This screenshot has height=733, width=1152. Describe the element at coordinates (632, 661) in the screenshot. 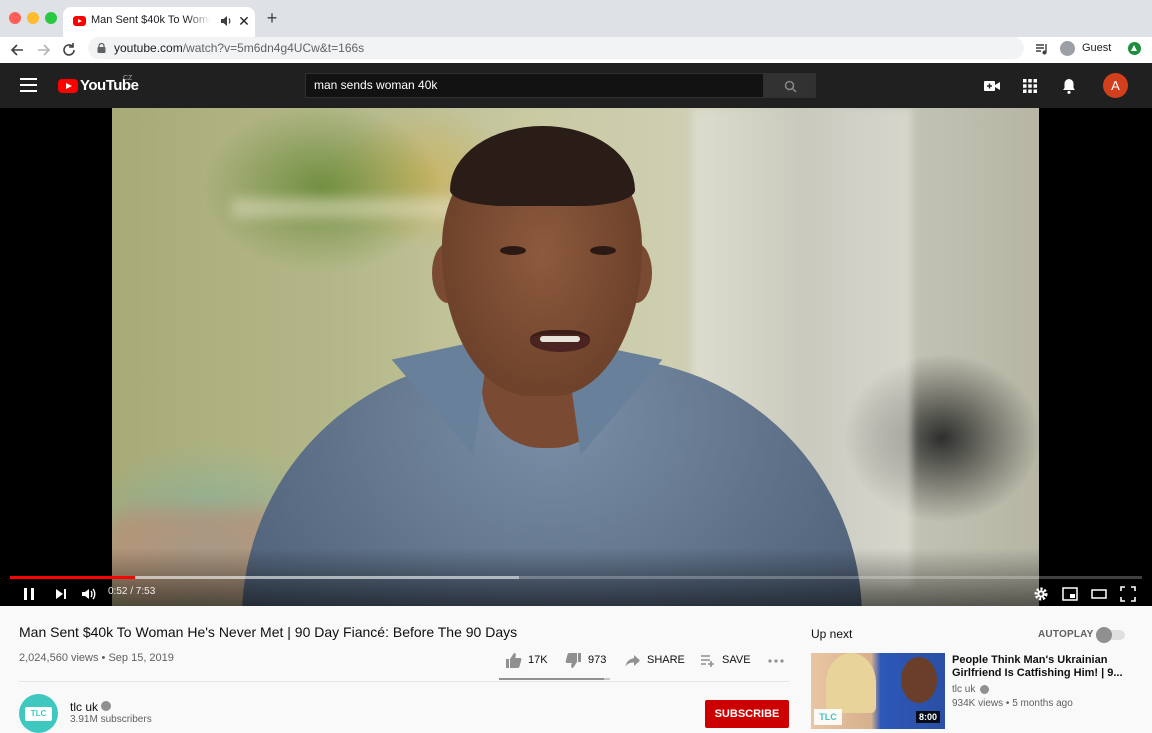

I see `share-arrow-icon` at that location.